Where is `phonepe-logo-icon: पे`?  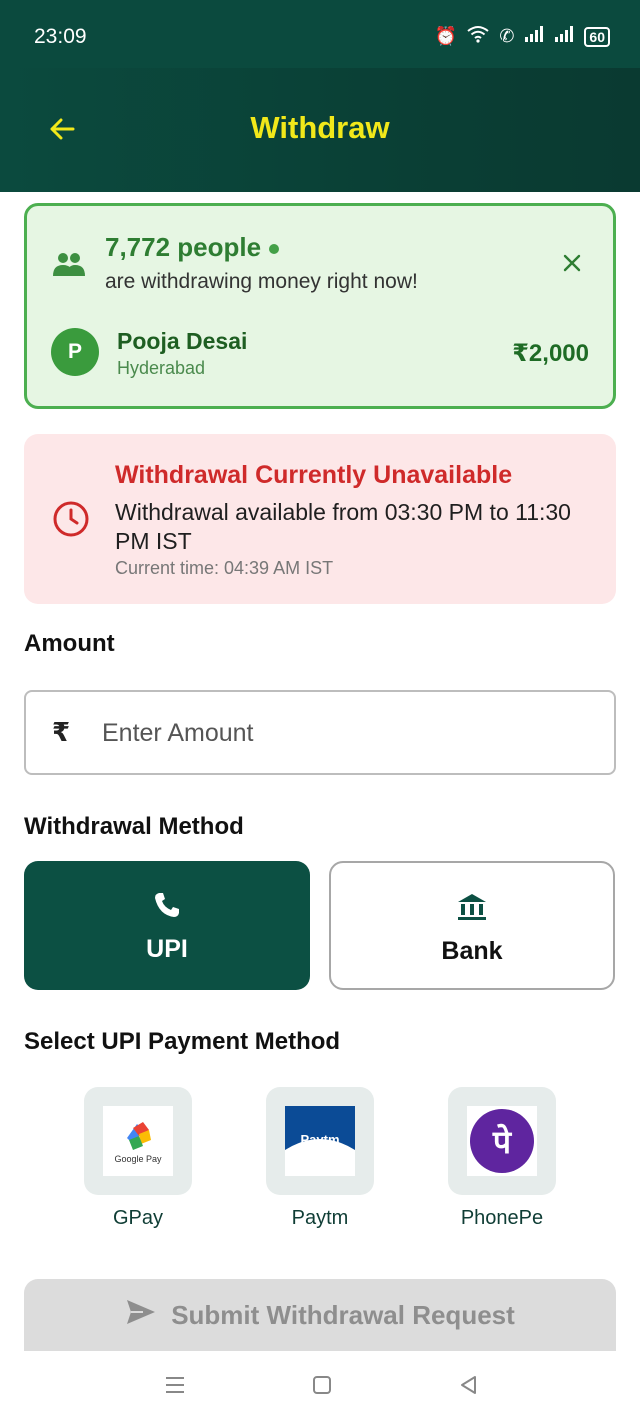
phonepe-logo-icon: पे is located at coordinates (502, 1141).